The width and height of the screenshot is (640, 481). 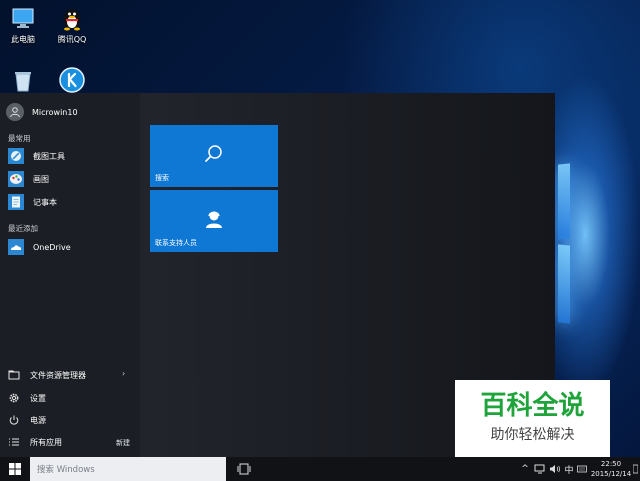 What do you see at coordinates (55, 112) in the screenshot?
I see `user-name: Microwin10` at bounding box center [55, 112].